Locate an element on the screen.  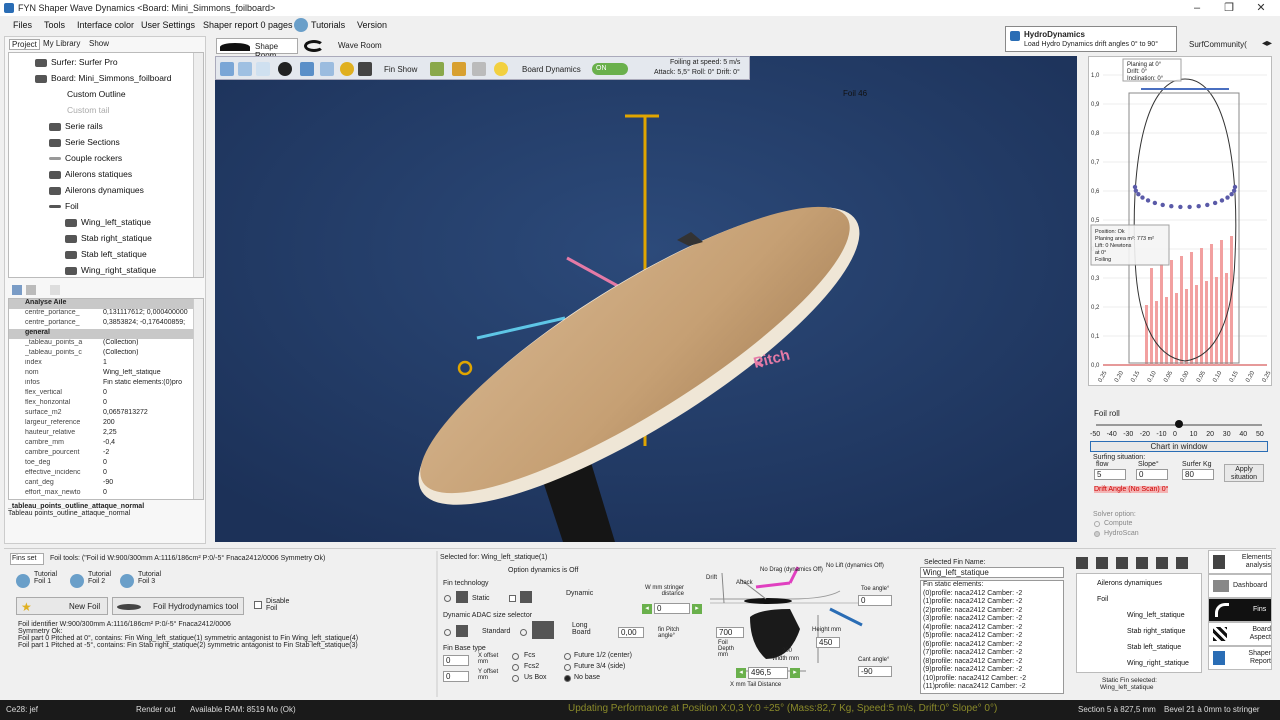
fin-tree-item: Wing_right_statique is located at coordinates (1158, 663).